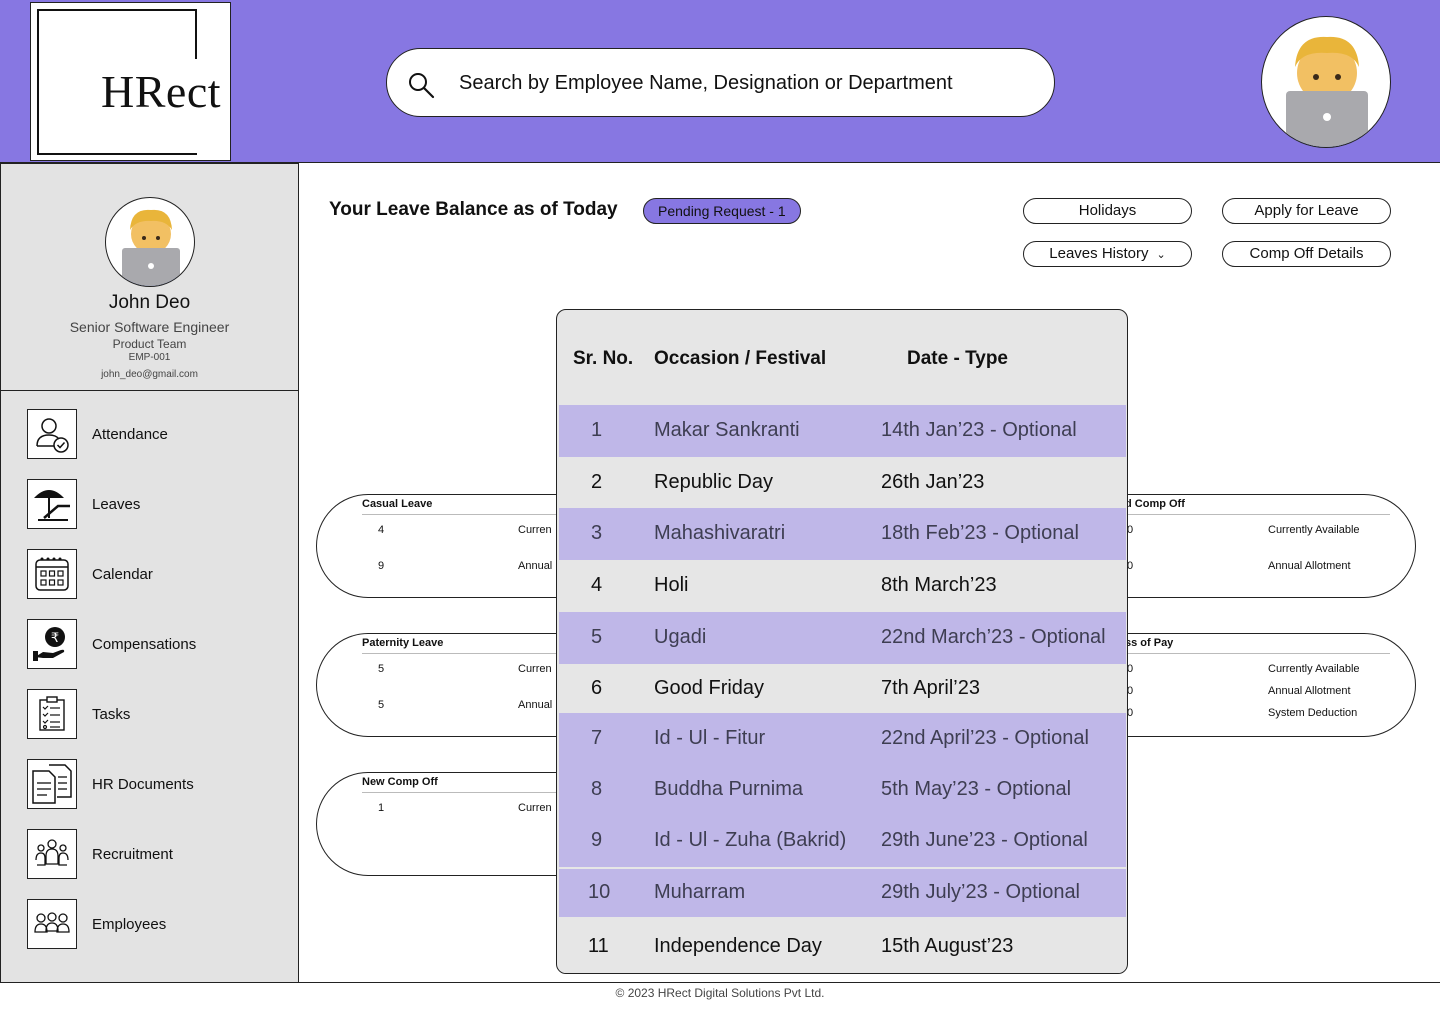  I want to click on sidebar-item-calendar: Calendar, so click(157, 574).